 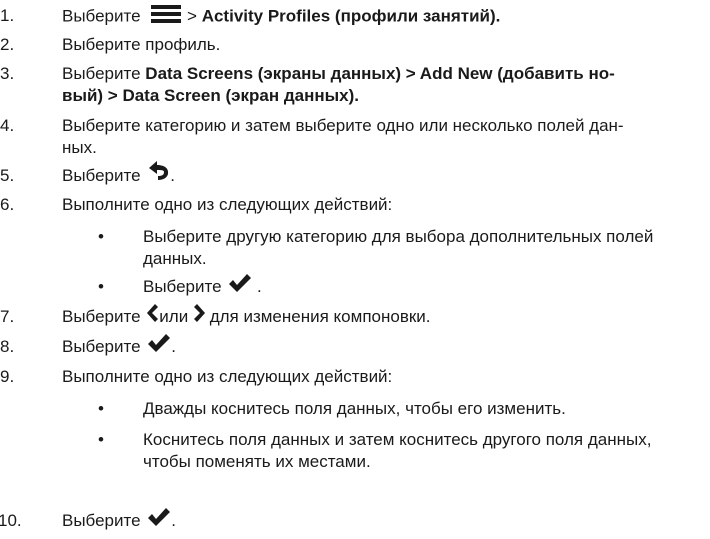 What do you see at coordinates (7, 316) in the screenshot?
I see `step-number: 7.` at bounding box center [7, 316].